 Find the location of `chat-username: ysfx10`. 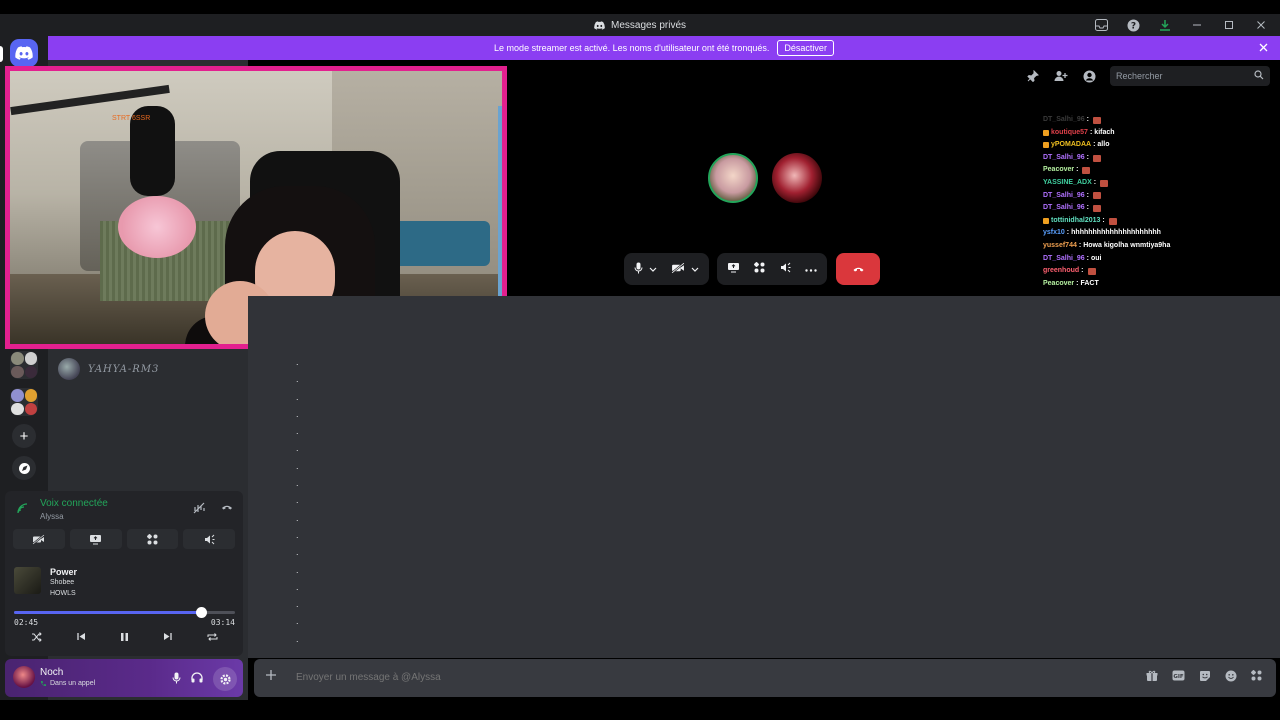

chat-username: ysfx10 is located at coordinates (1054, 233).